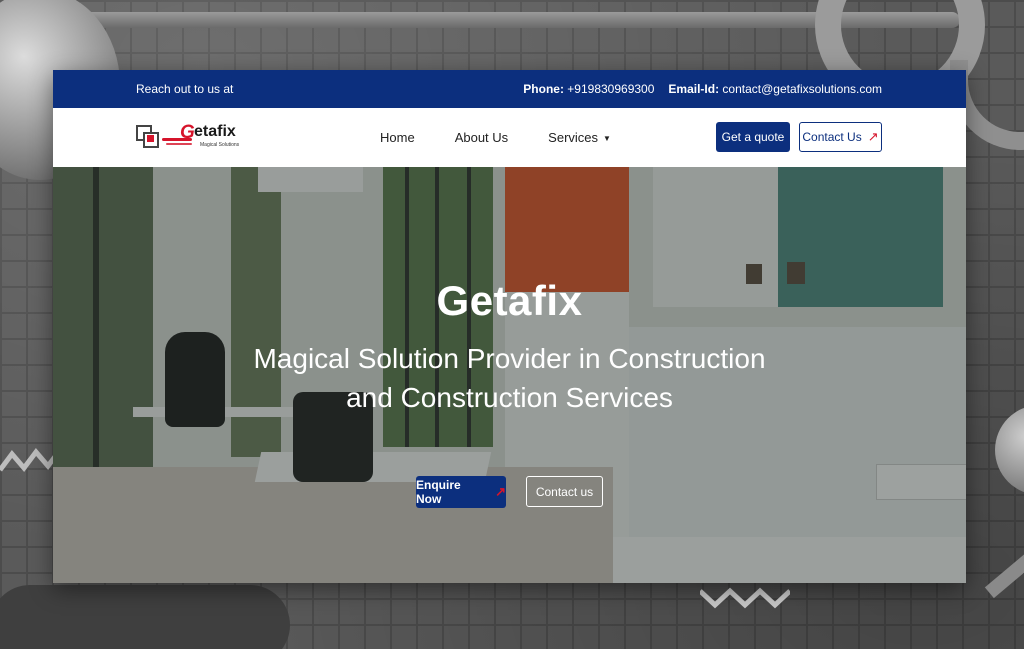 The width and height of the screenshot is (1024, 649). Describe the element at coordinates (150, 138) in the screenshot. I see `logo-red-square-icon` at that location.